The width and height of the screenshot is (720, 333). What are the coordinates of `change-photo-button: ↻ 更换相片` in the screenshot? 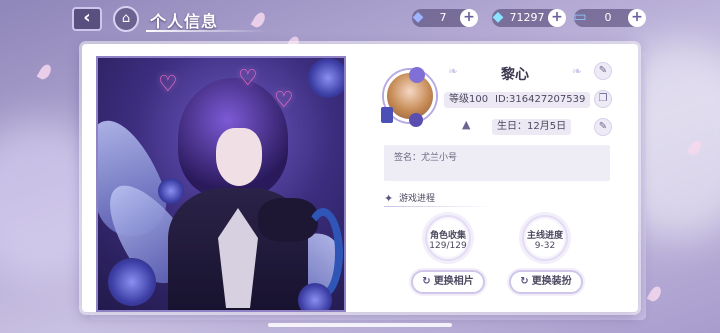 It's located at (448, 282).